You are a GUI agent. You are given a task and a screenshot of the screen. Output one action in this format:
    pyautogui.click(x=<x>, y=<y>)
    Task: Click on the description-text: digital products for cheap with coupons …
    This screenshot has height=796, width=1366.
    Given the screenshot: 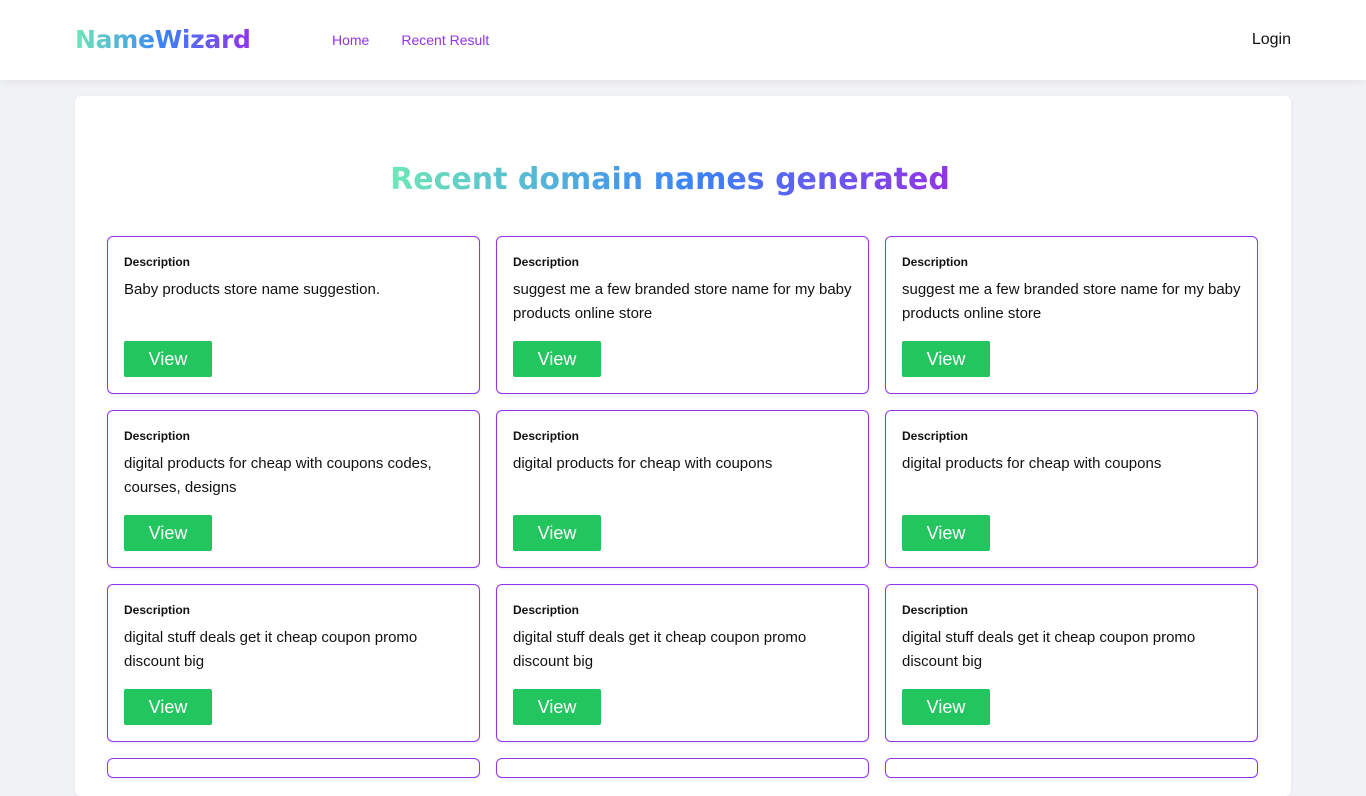 What is the action you would take?
    pyautogui.click(x=278, y=475)
    